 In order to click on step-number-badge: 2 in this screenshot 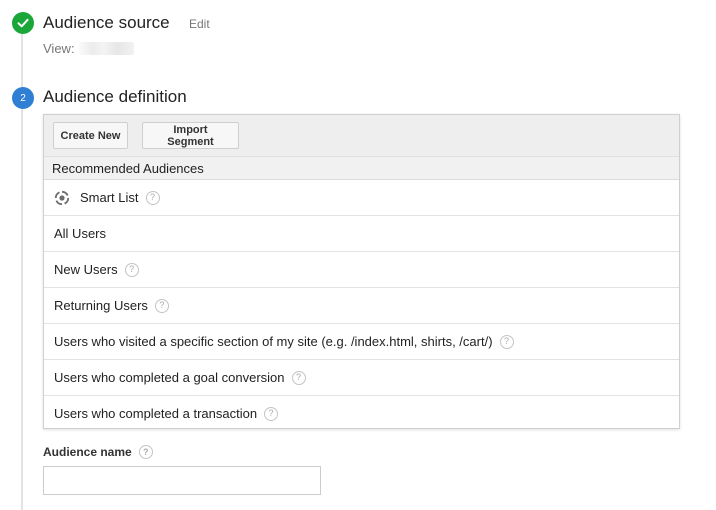, I will do `click(23, 98)`.